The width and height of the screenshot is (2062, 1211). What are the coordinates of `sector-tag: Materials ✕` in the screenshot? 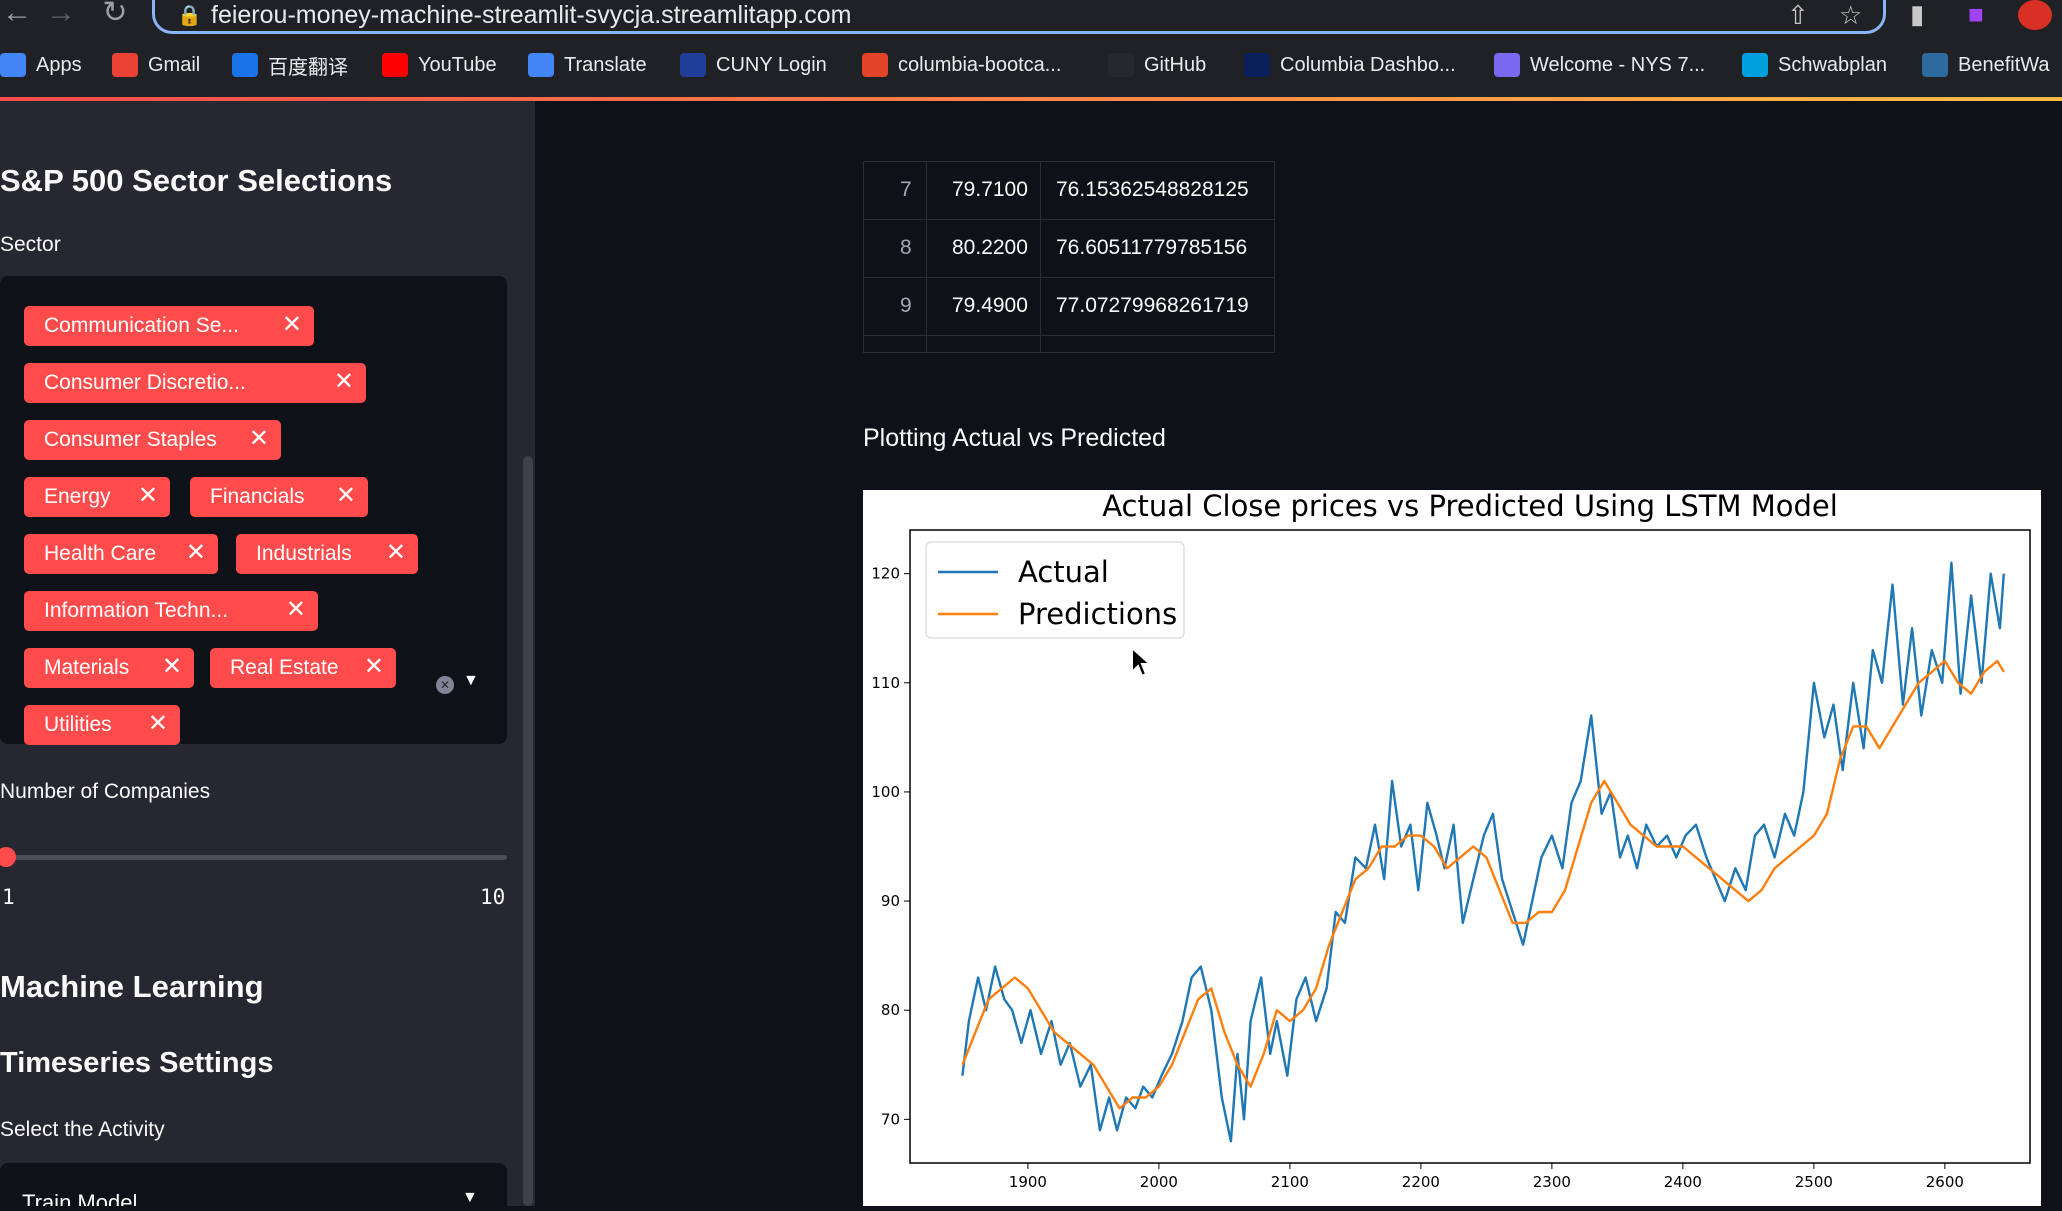 It's located at (109, 668).